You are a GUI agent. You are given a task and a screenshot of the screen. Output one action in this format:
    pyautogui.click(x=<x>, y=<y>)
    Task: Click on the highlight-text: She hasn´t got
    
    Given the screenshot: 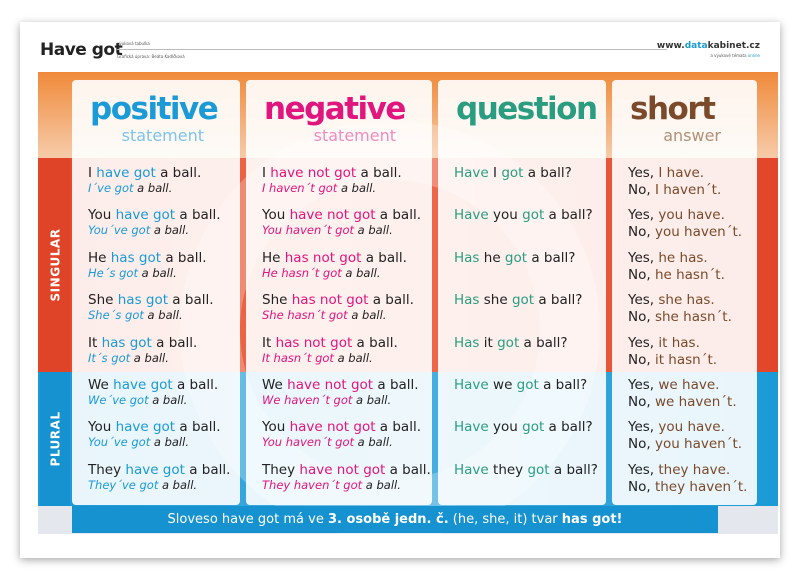 What is the action you would take?
    pyautogui.click(x=305, y=315)
    